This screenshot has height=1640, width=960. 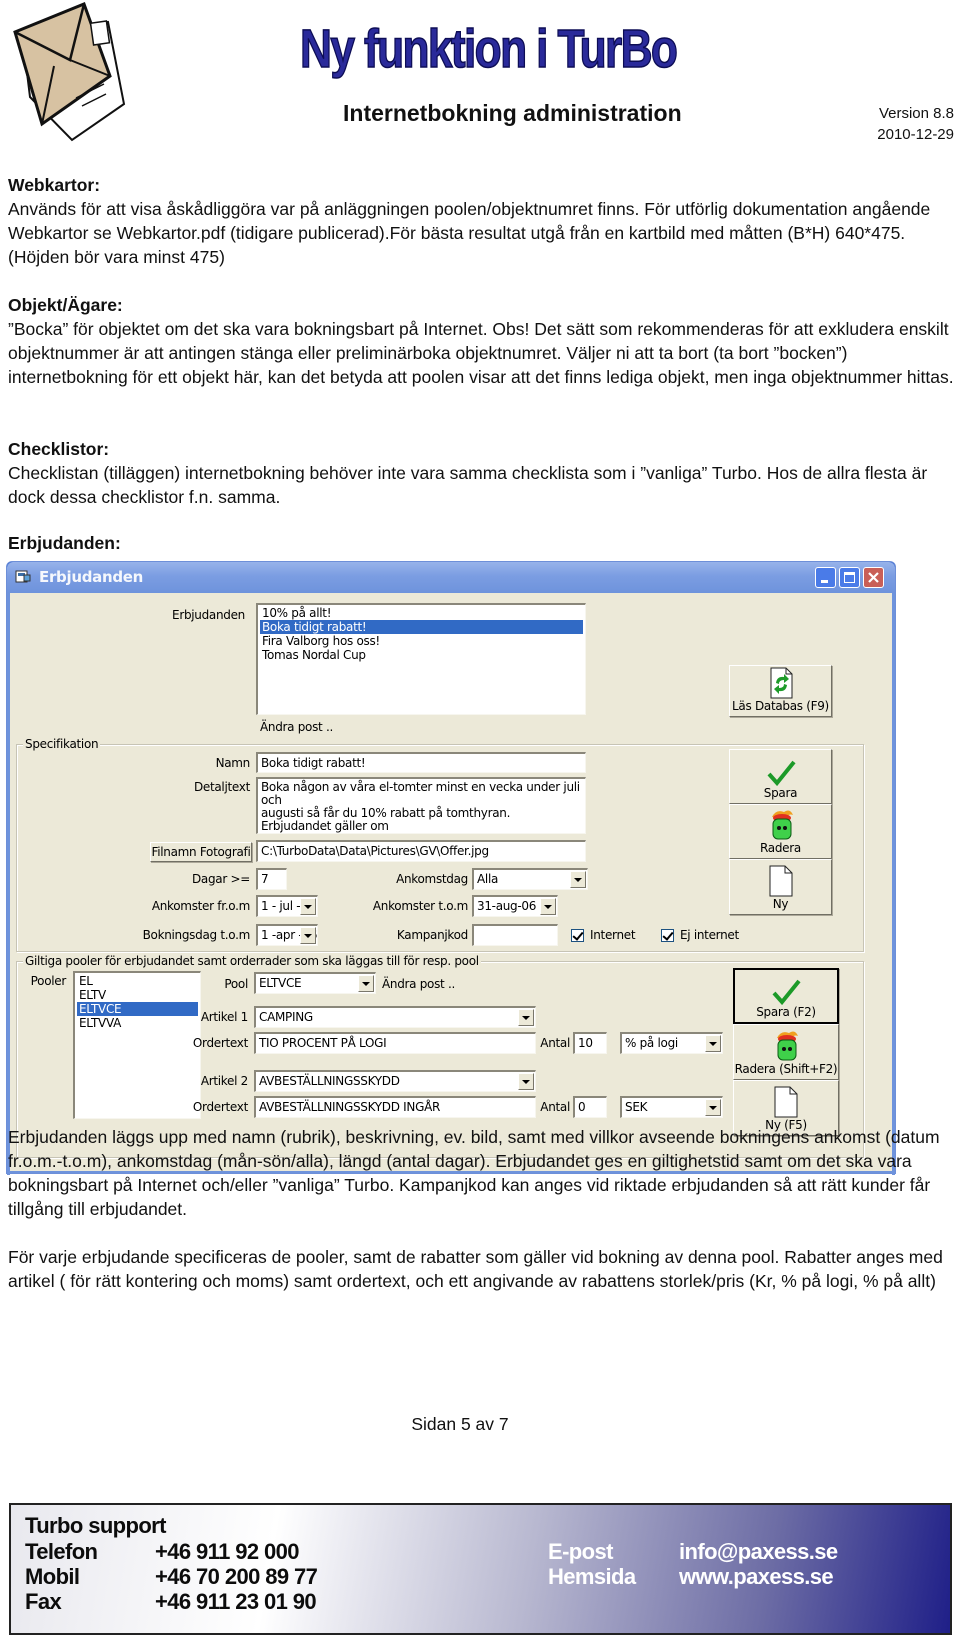 I want to click on offer-item: Tomas Nordal Cup, so click(x=421, y=655).